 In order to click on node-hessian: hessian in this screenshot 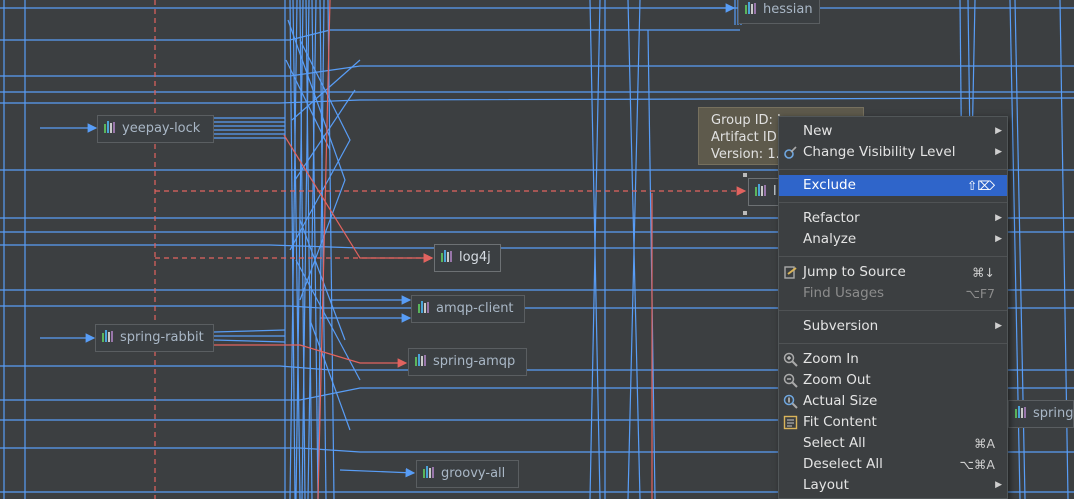, I will do `click(779, 12)`.